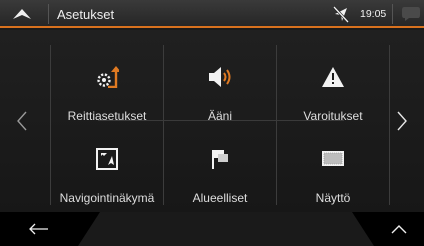 The width and height of the screenshot is (424, 246). Describe the element at coordinates (220, 159) in the screenshot. I see `flag-icon` at that location.